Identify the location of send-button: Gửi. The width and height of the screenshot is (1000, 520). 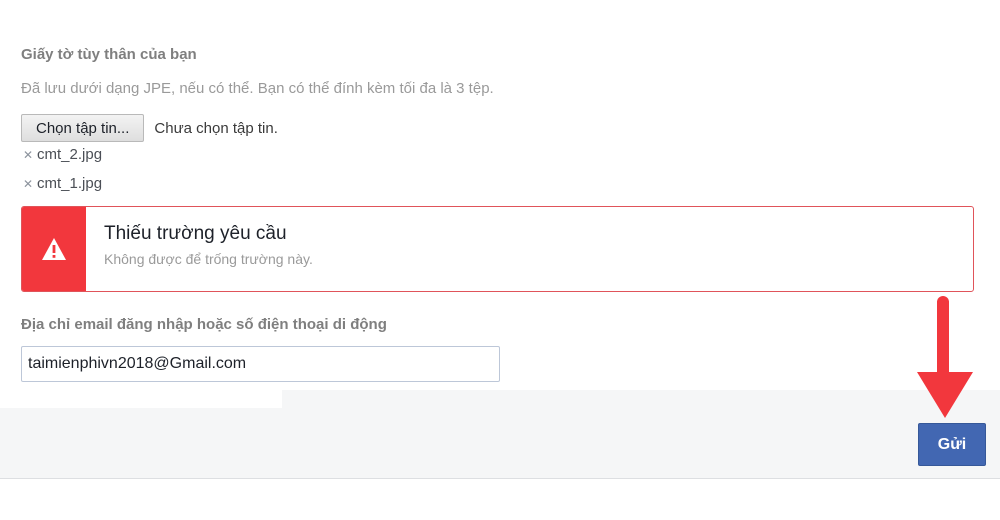
(952, 444).